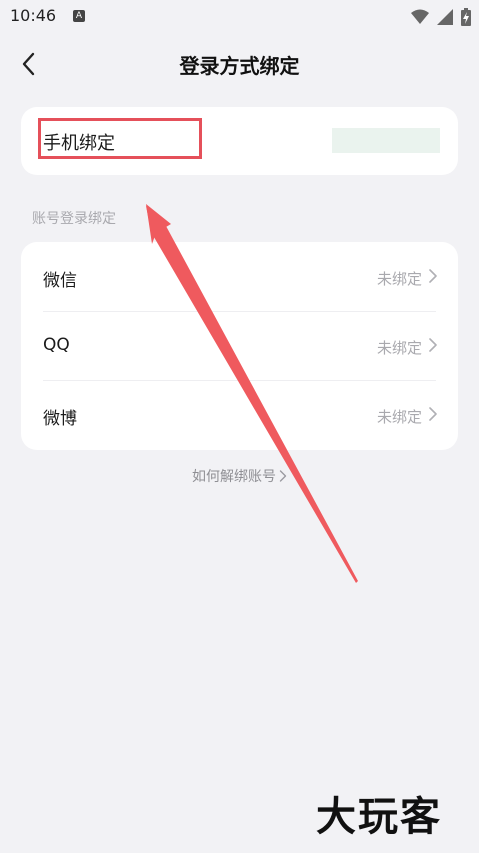 The width and height of the screenshot is (479, 853). Describe the element at coordinates (60, 419) in the screenshot. I see `account-name: 微博` at that location.